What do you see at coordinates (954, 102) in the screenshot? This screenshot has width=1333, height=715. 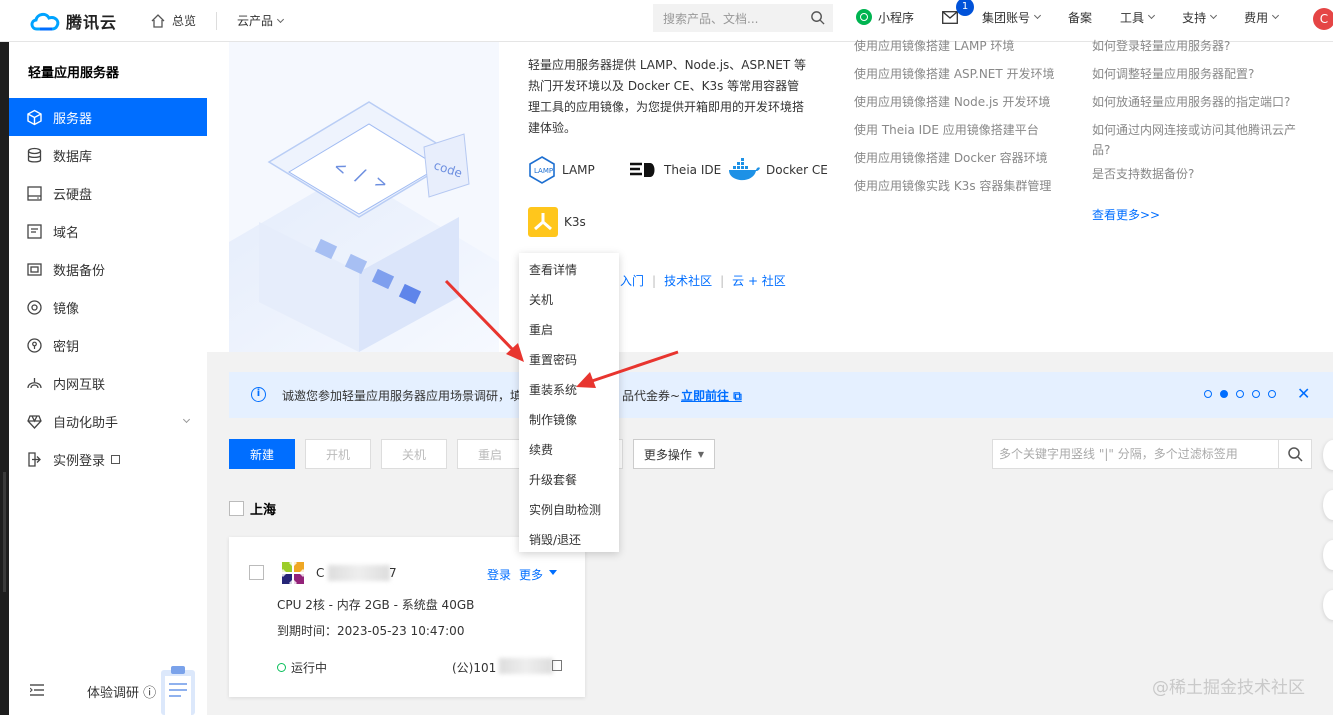 I see `tutorial-link: 使用应用镜像搭建 Node.js 开发环境` at bounding box center [954, 102].